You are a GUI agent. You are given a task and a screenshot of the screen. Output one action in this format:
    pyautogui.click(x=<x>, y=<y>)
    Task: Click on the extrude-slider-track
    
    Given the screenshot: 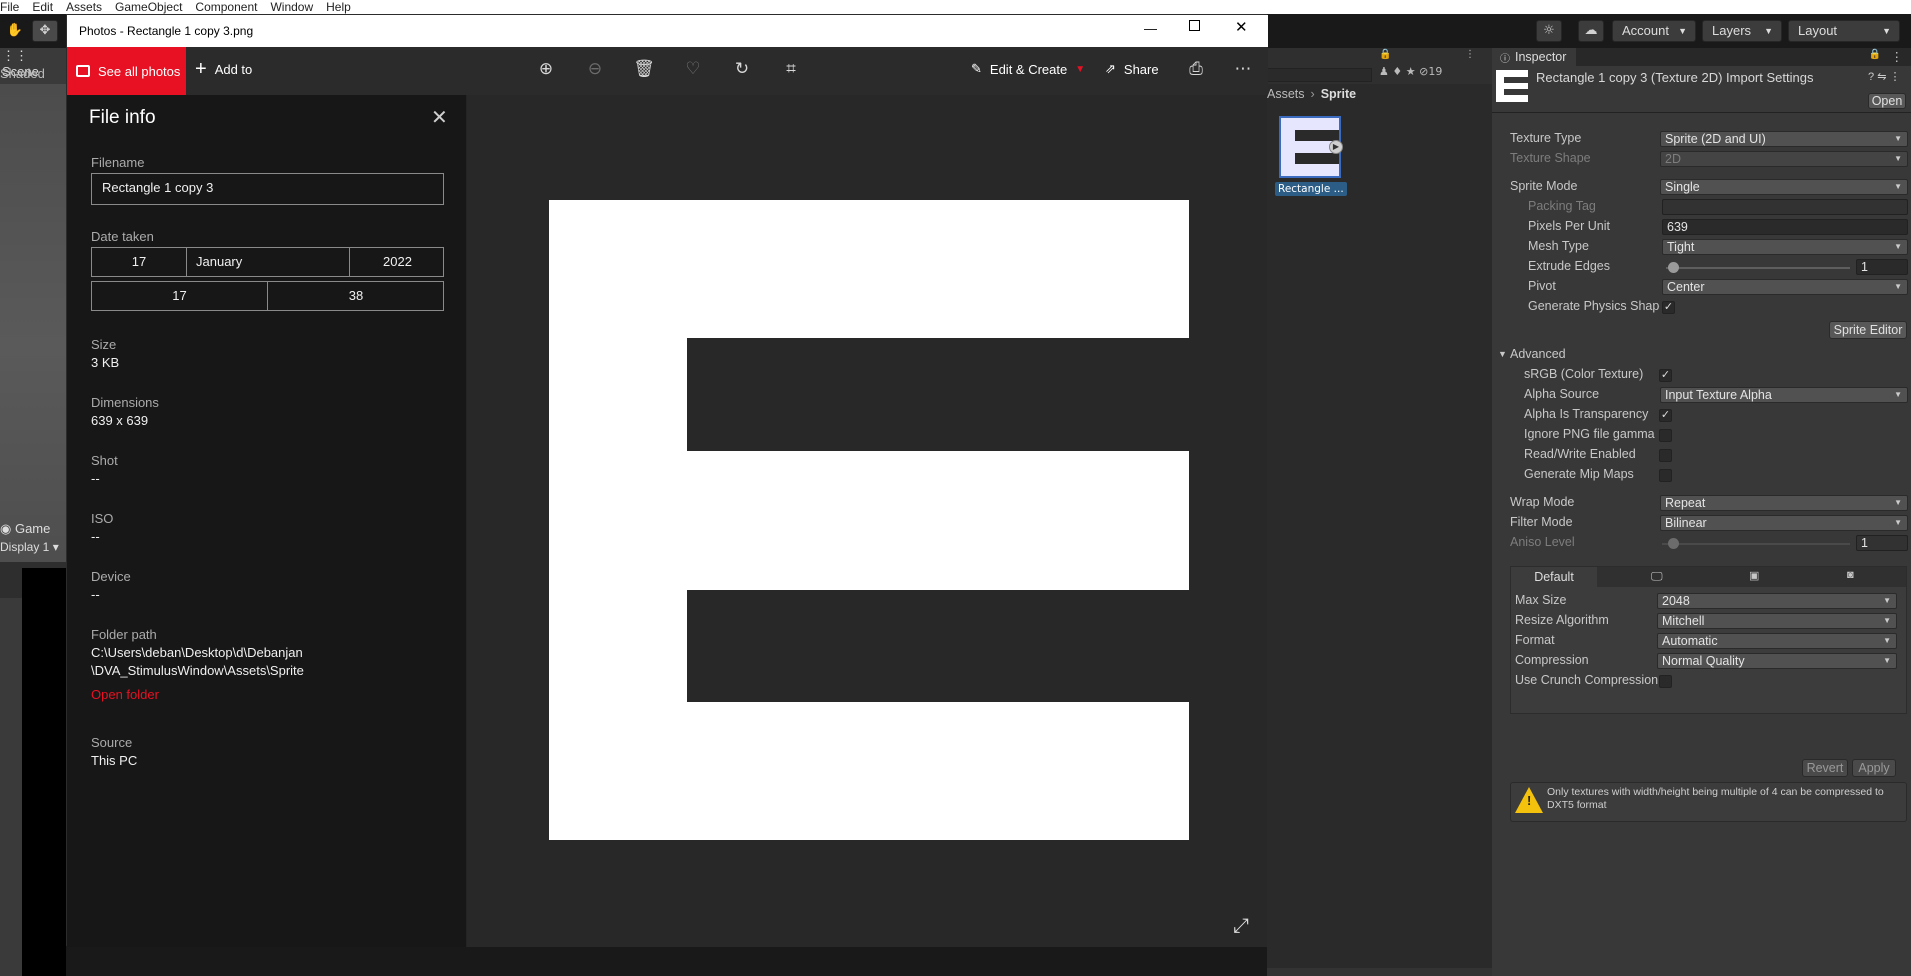 What is the action you would take?
    pyautogui.click(x=1758, y=268)
    